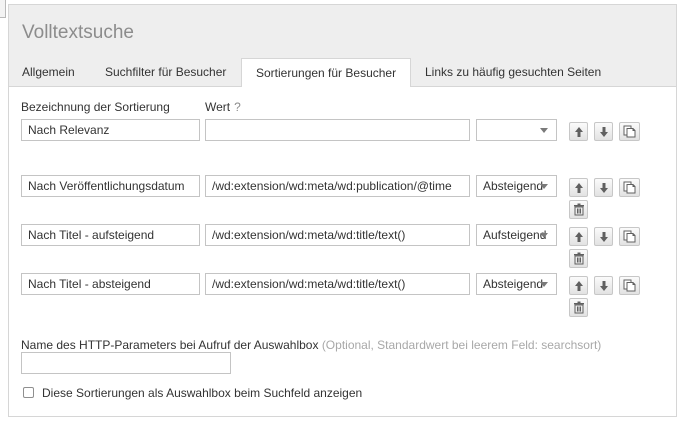  I want to click on help-icon: ?, so click(237, 107).